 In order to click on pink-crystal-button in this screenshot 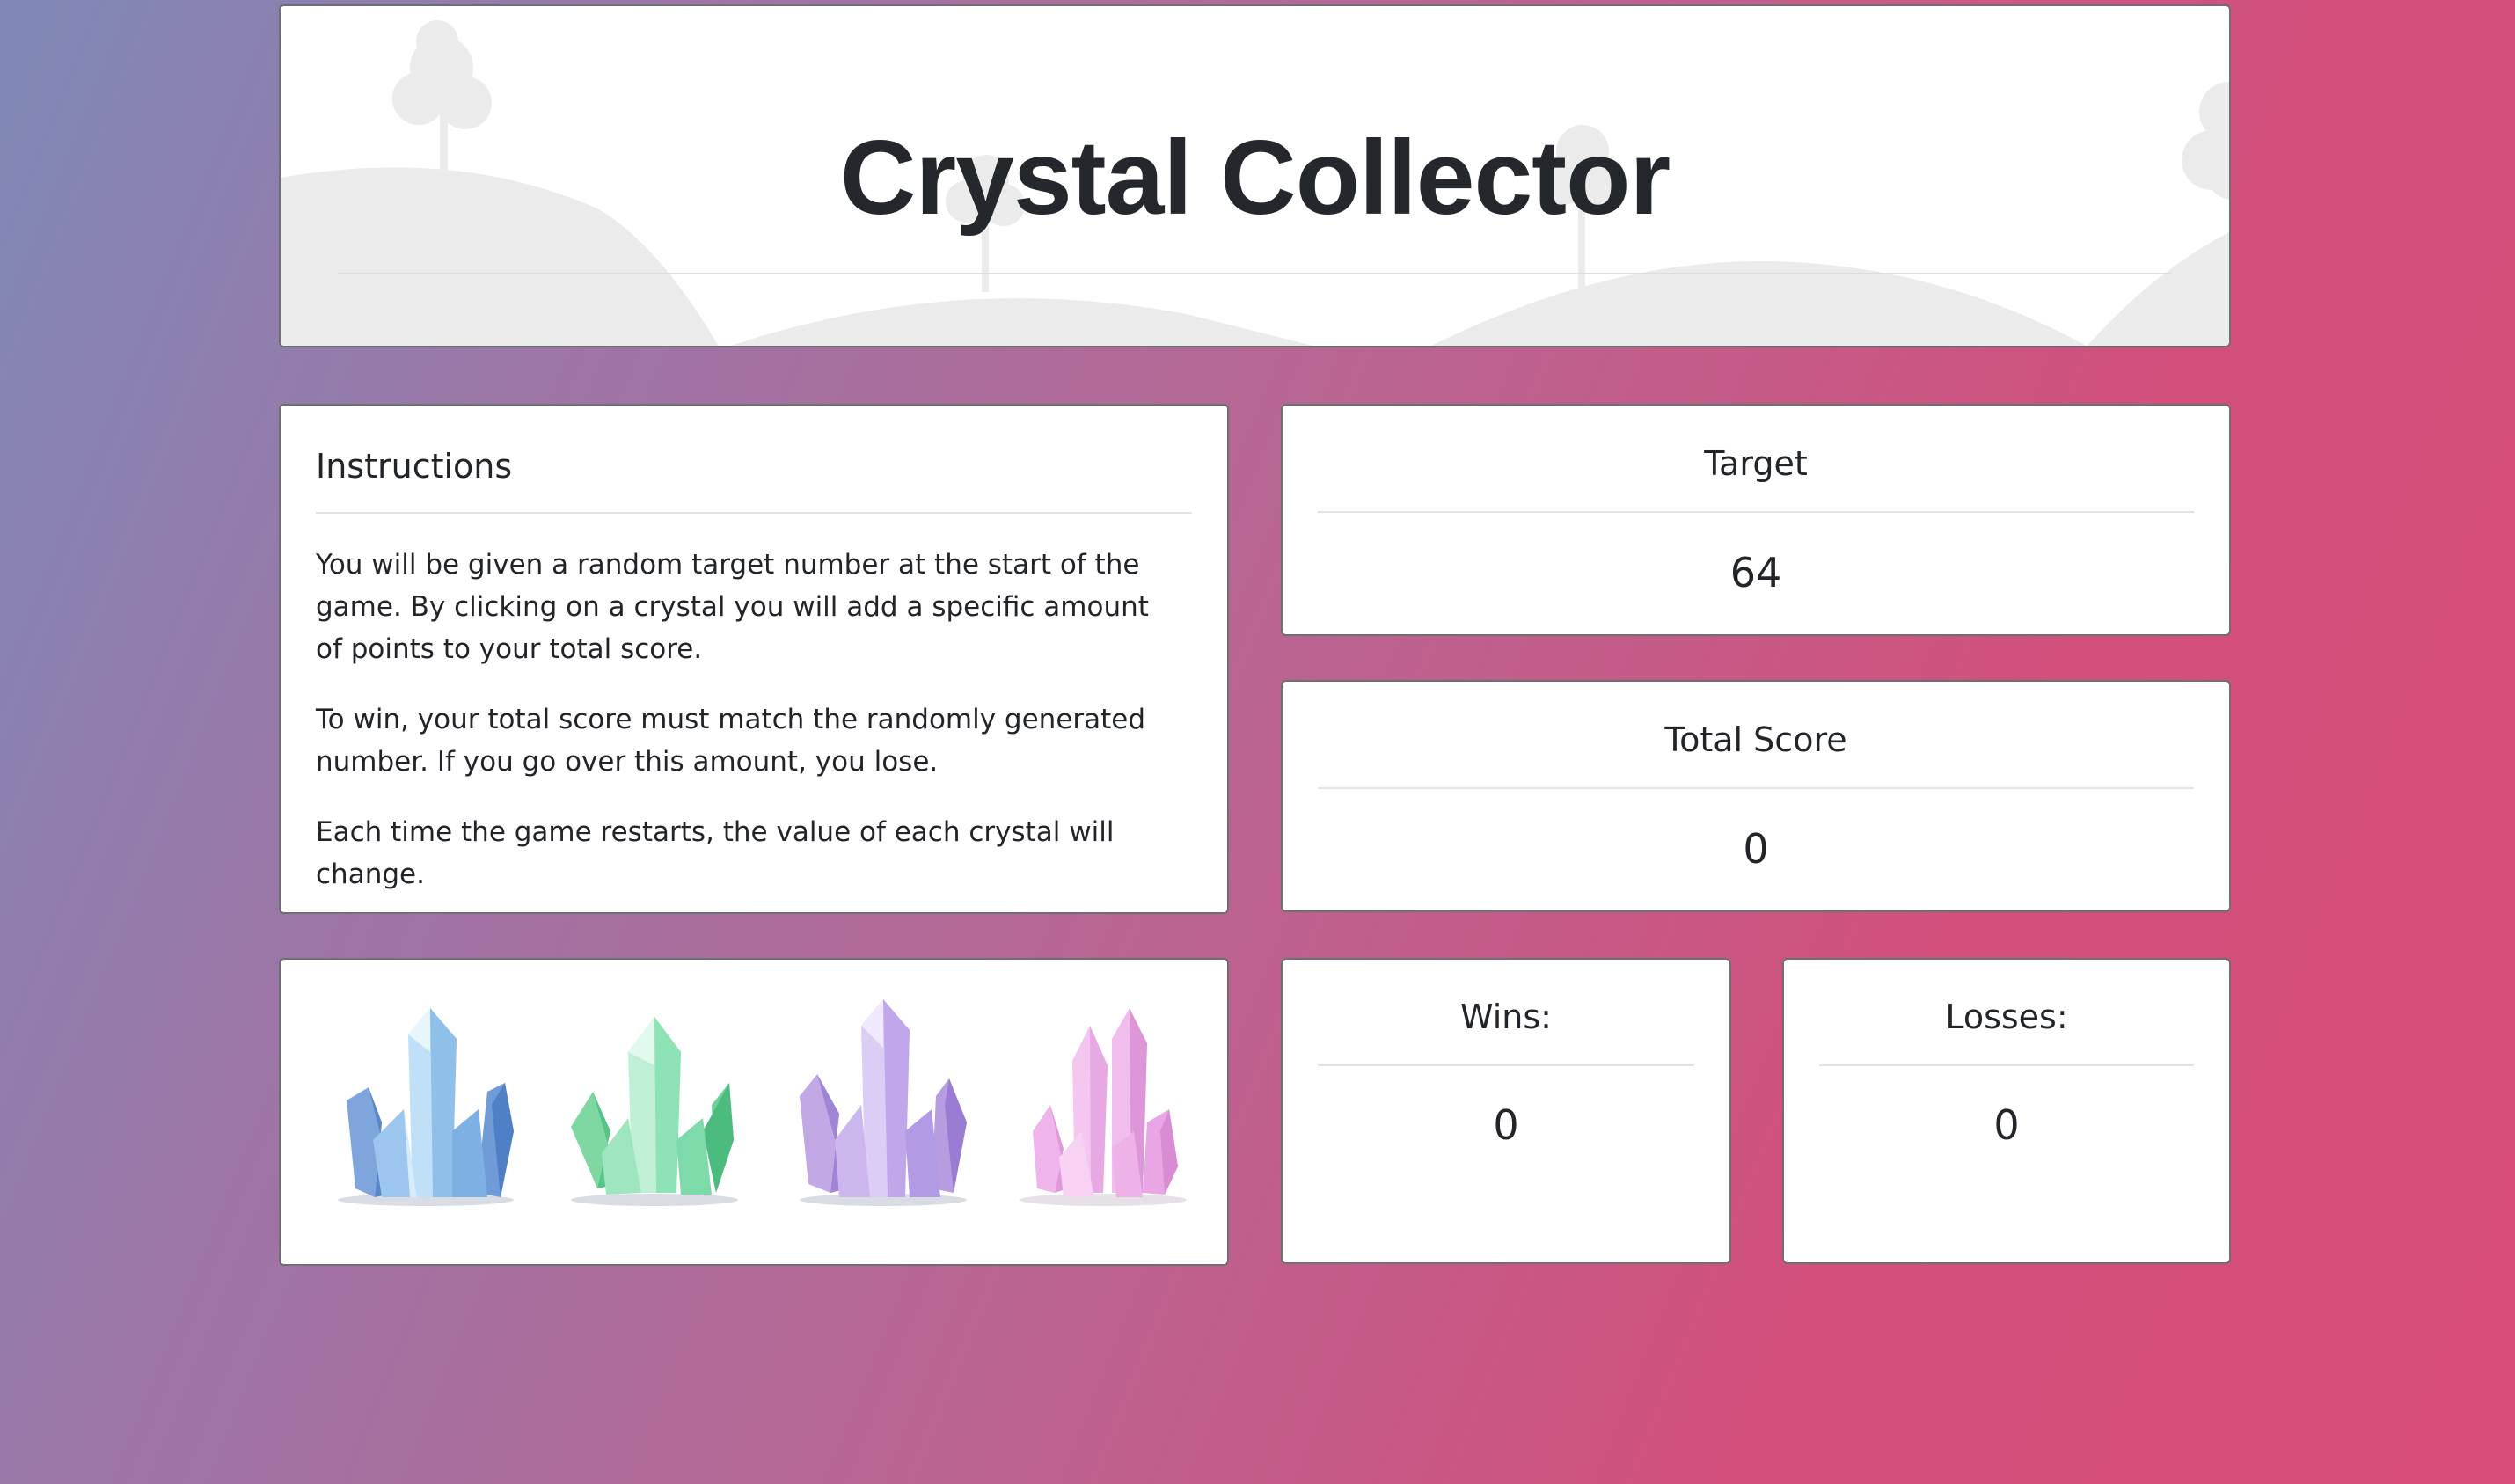, I will do `click(1104, 1109)`.